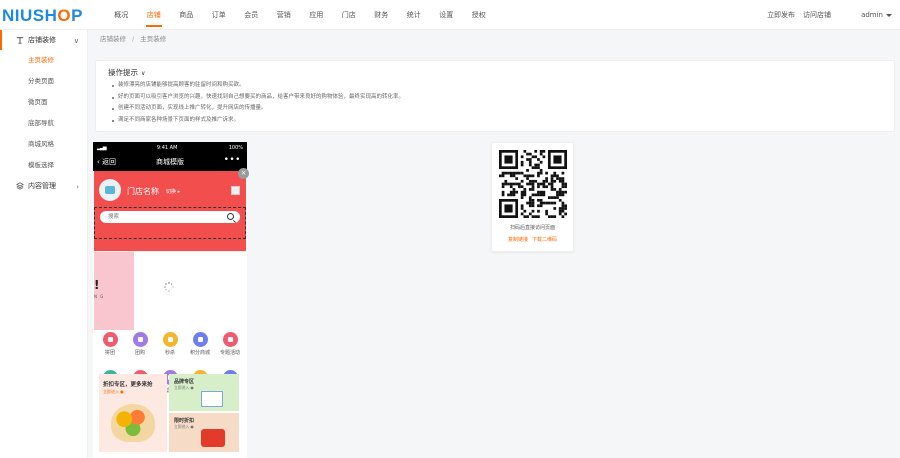 Image resolution: width=900 pixels, height=458 pixels. What do you see at coordinates (43, 81) in the screenshot?
I see `sidebar-item: 分类页面` at bounding box center [43, 81].